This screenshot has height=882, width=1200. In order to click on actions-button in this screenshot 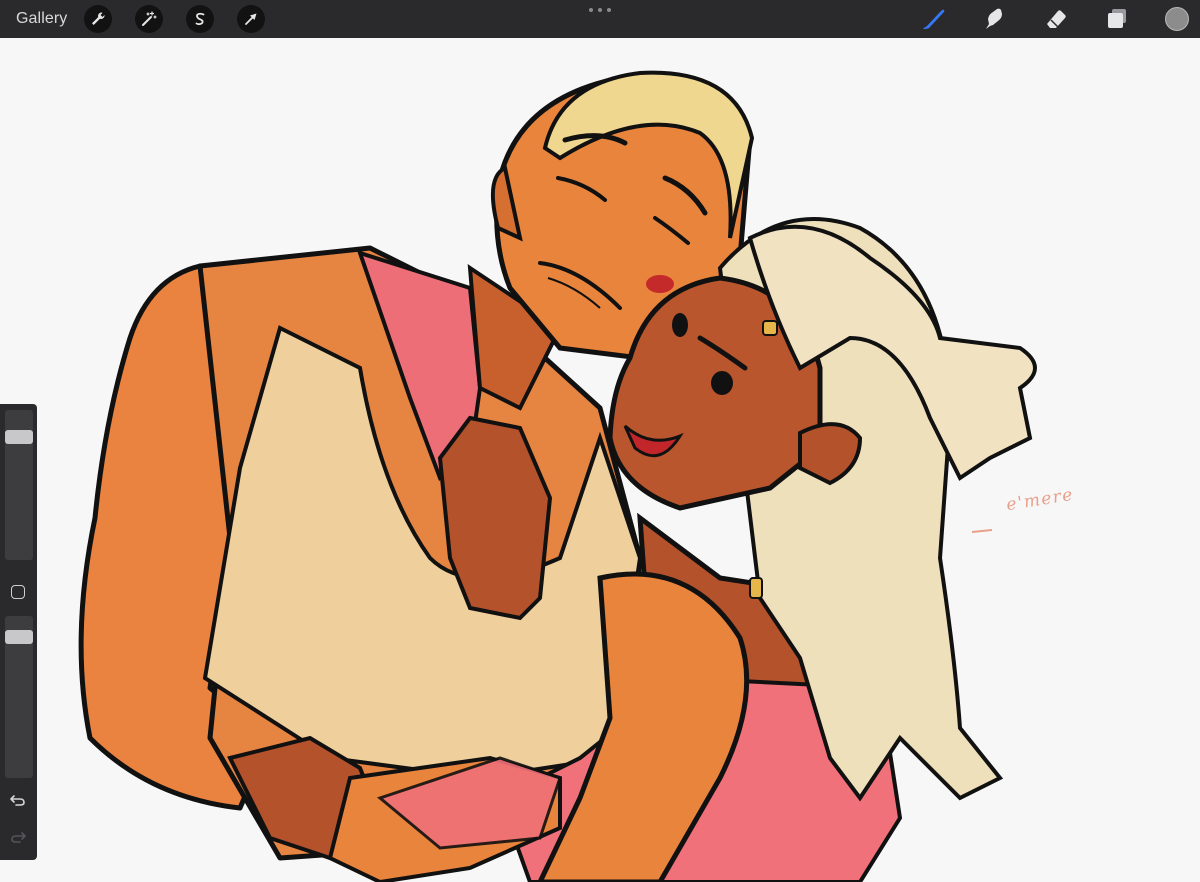, I will do `click(98, 19)`.